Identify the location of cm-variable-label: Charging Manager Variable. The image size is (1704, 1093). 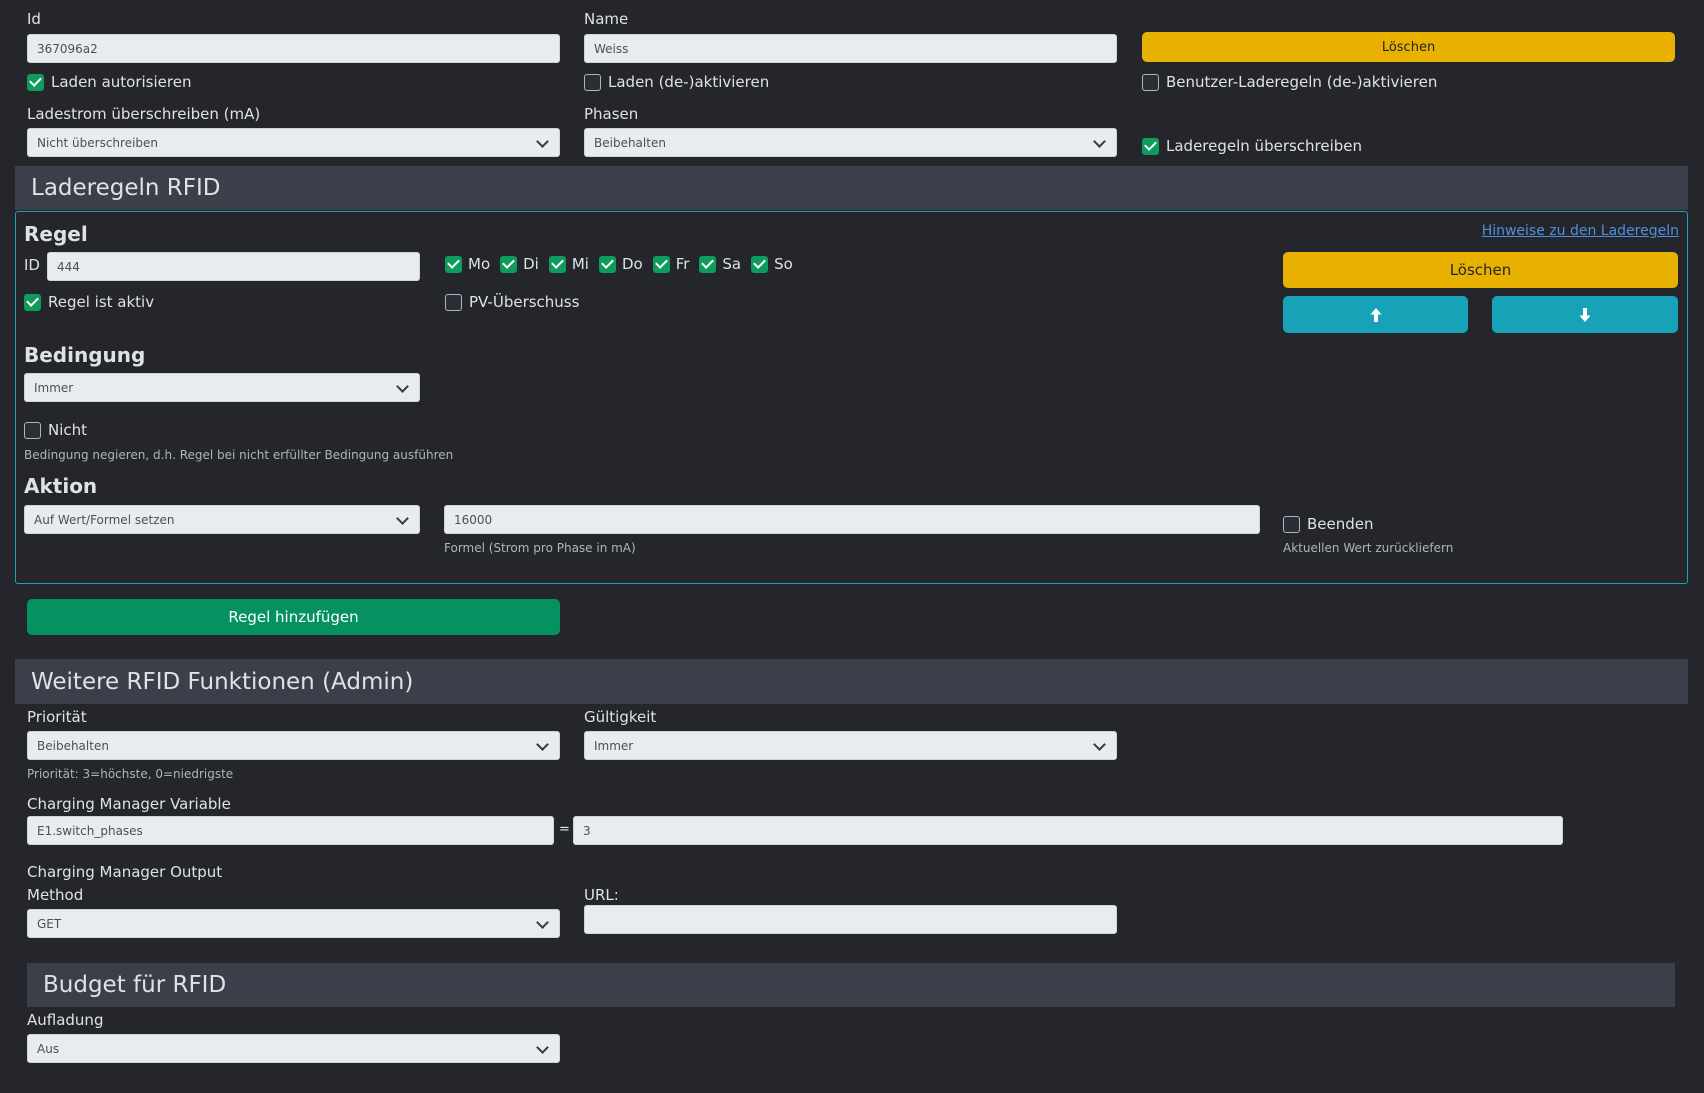
(129, 804).